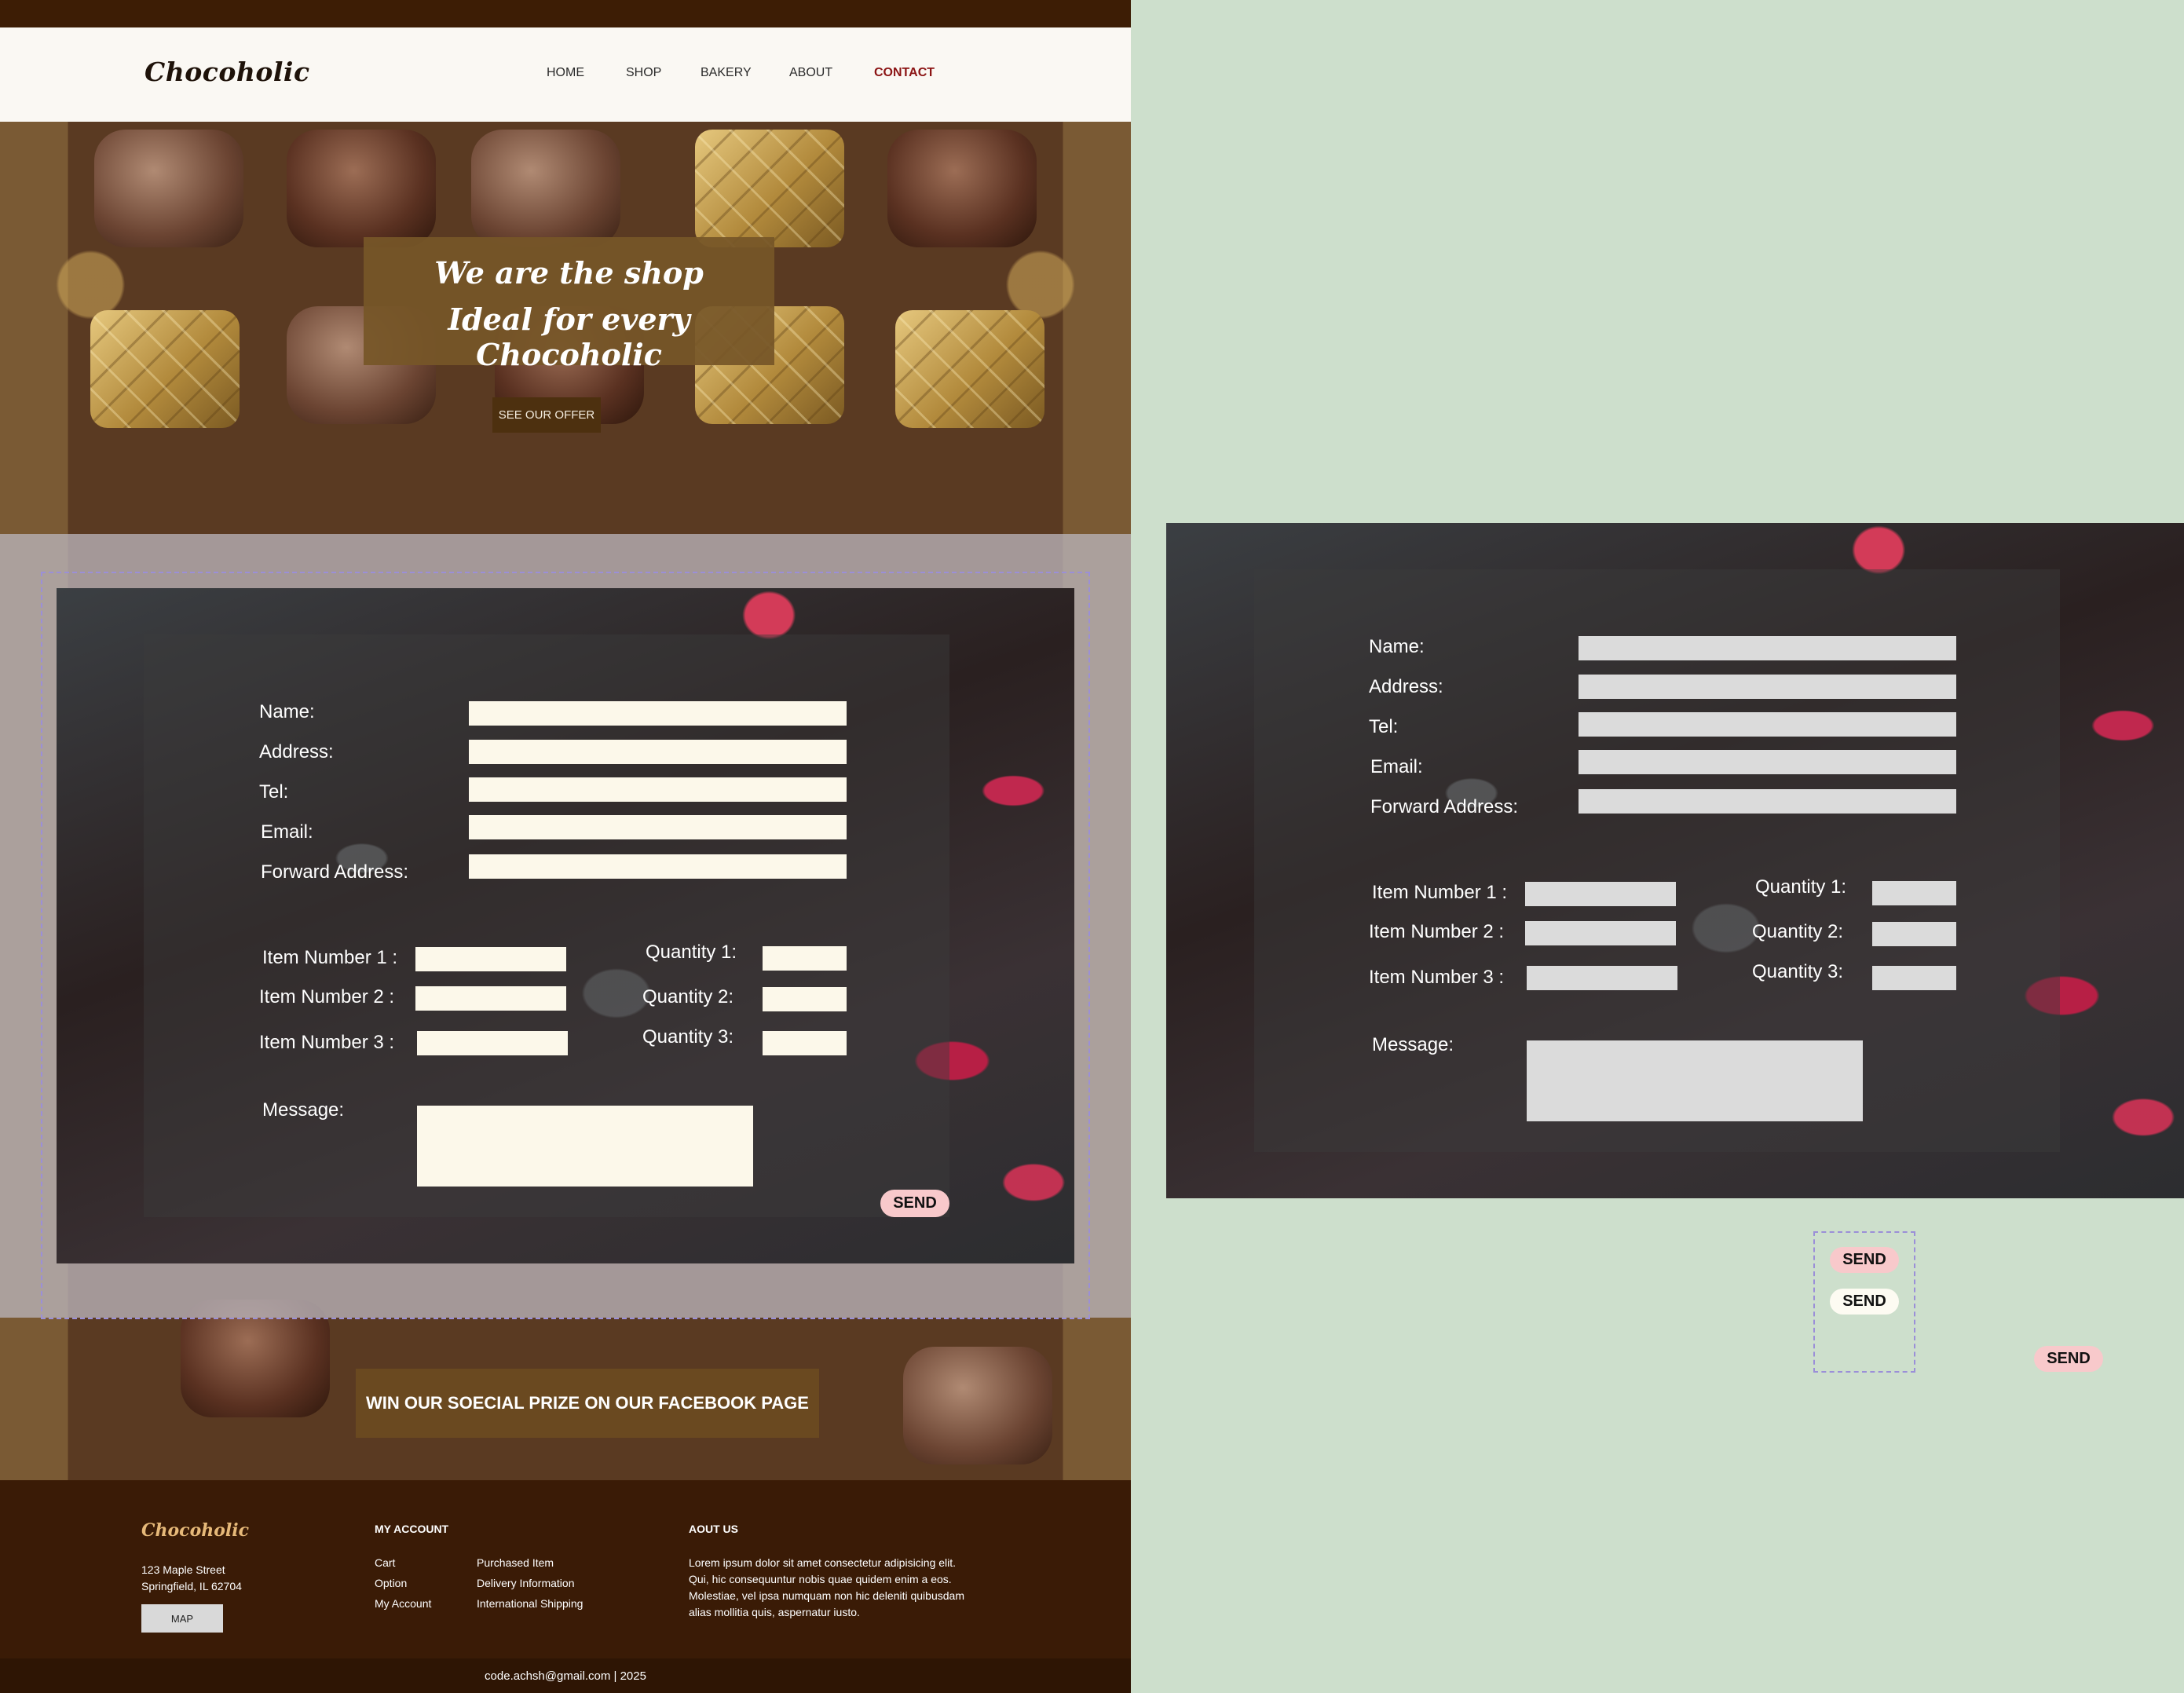 This screenshot has height=1693, width=2184. I want to click on name-field, so click(658, 713).